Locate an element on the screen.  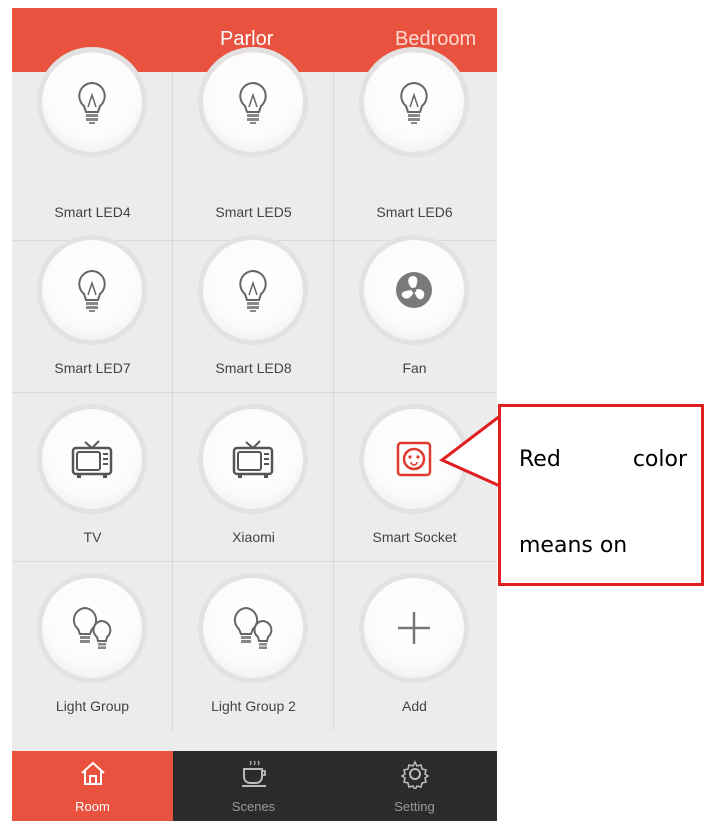
device-label: Light Group 2 is located at coordinates (253, 706).